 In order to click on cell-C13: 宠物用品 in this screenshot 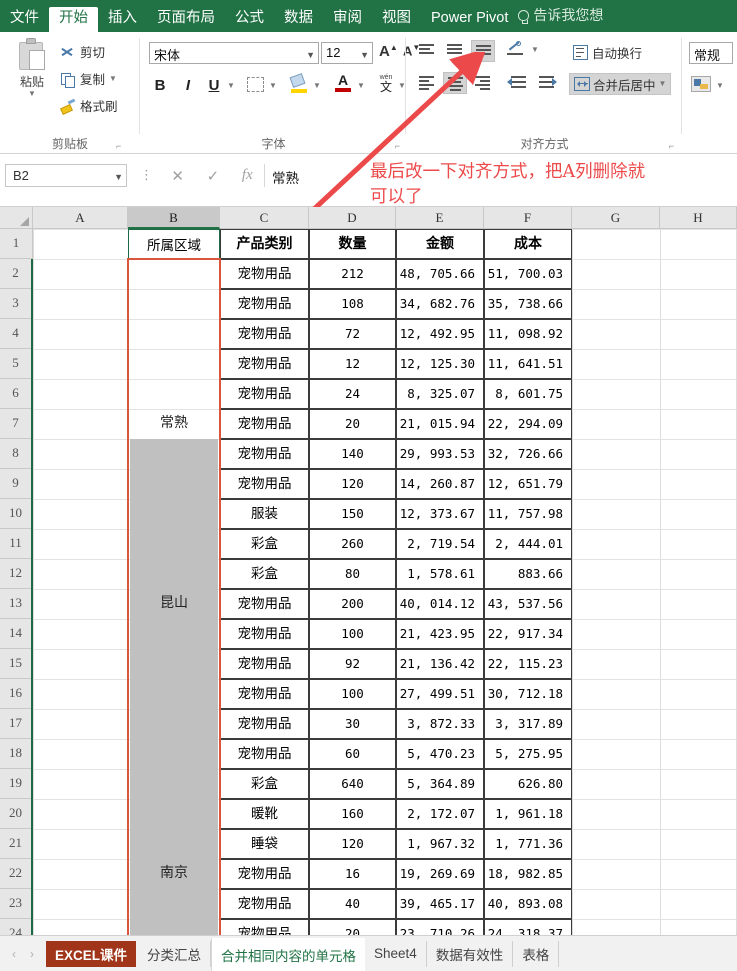, I will do `click(264, 604)`.